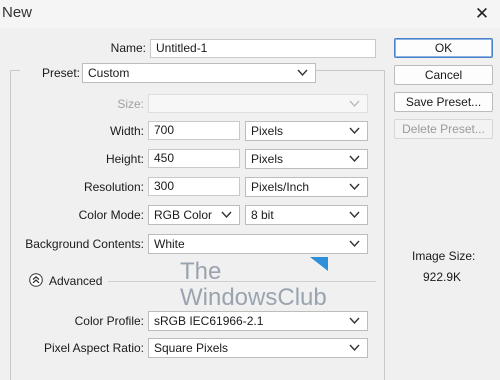 The width and height of the screenshot is (500, 380). I want to click on pixel-aspect-ratio-select: Square Pixels, so click(258, 348).